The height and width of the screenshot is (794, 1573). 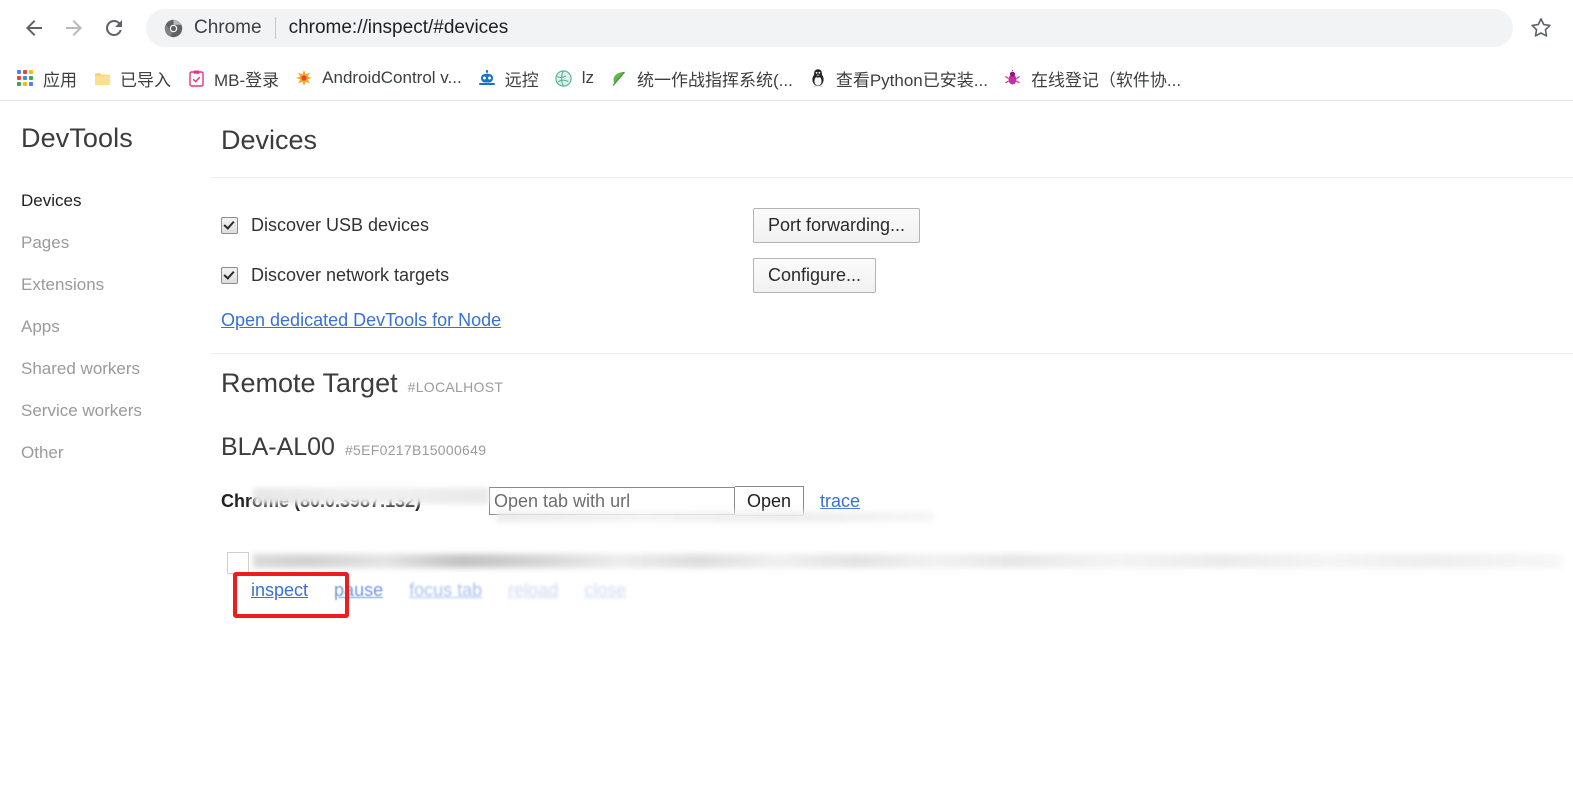 What do you see at coordinates (196, 78) in the screenshot?
I see `clipboard-icon` at bounding box center [196, 78].